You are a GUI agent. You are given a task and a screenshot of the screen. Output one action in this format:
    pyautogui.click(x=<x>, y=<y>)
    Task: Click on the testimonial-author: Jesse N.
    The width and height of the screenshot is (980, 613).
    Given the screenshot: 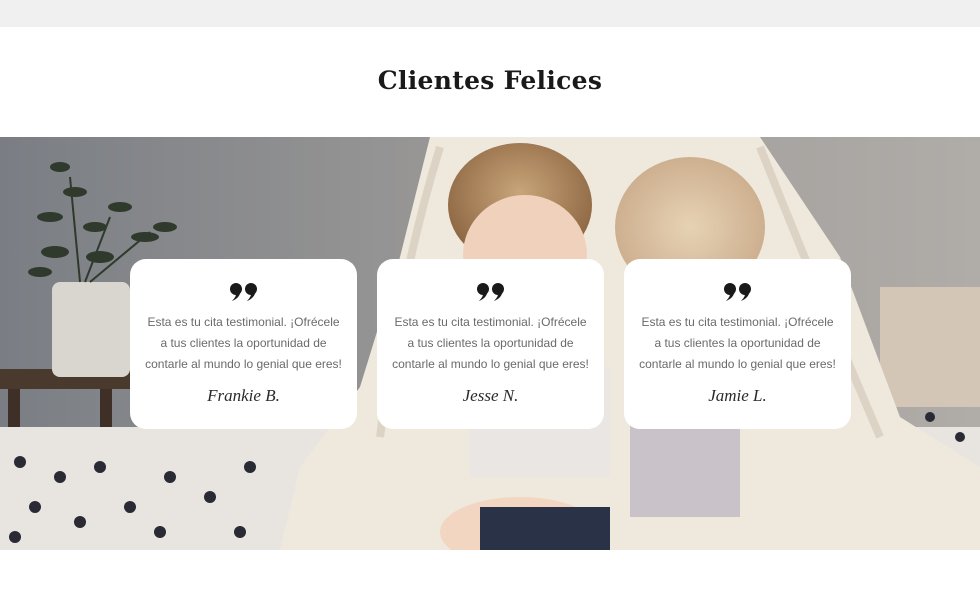 What is the action you would take?
    pyautogui.click(x=490, y=395)
    